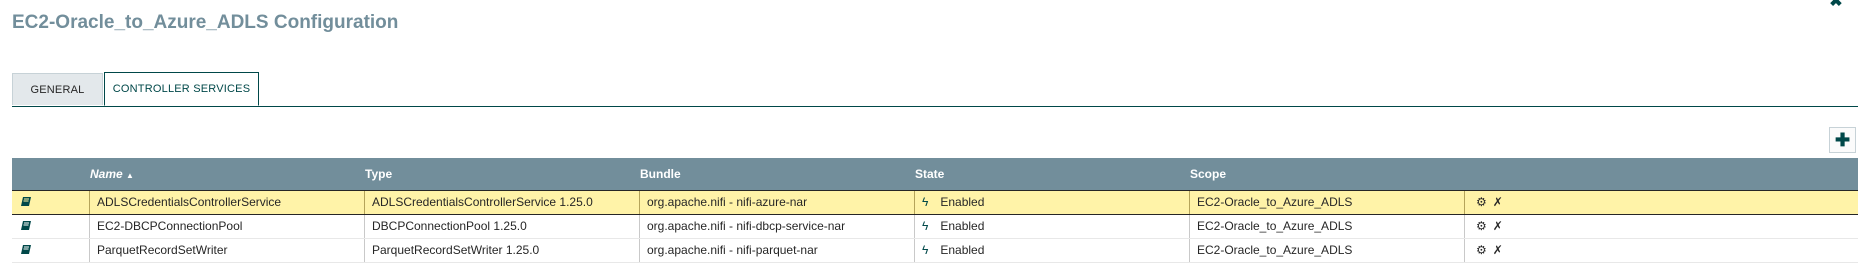 The width and height of the screenshot is (1862, 266). What do you see at coordinates (660, 174) in the screenshot?
I see `column-header-bundle: Bundle` at bounding box center [660, 174].